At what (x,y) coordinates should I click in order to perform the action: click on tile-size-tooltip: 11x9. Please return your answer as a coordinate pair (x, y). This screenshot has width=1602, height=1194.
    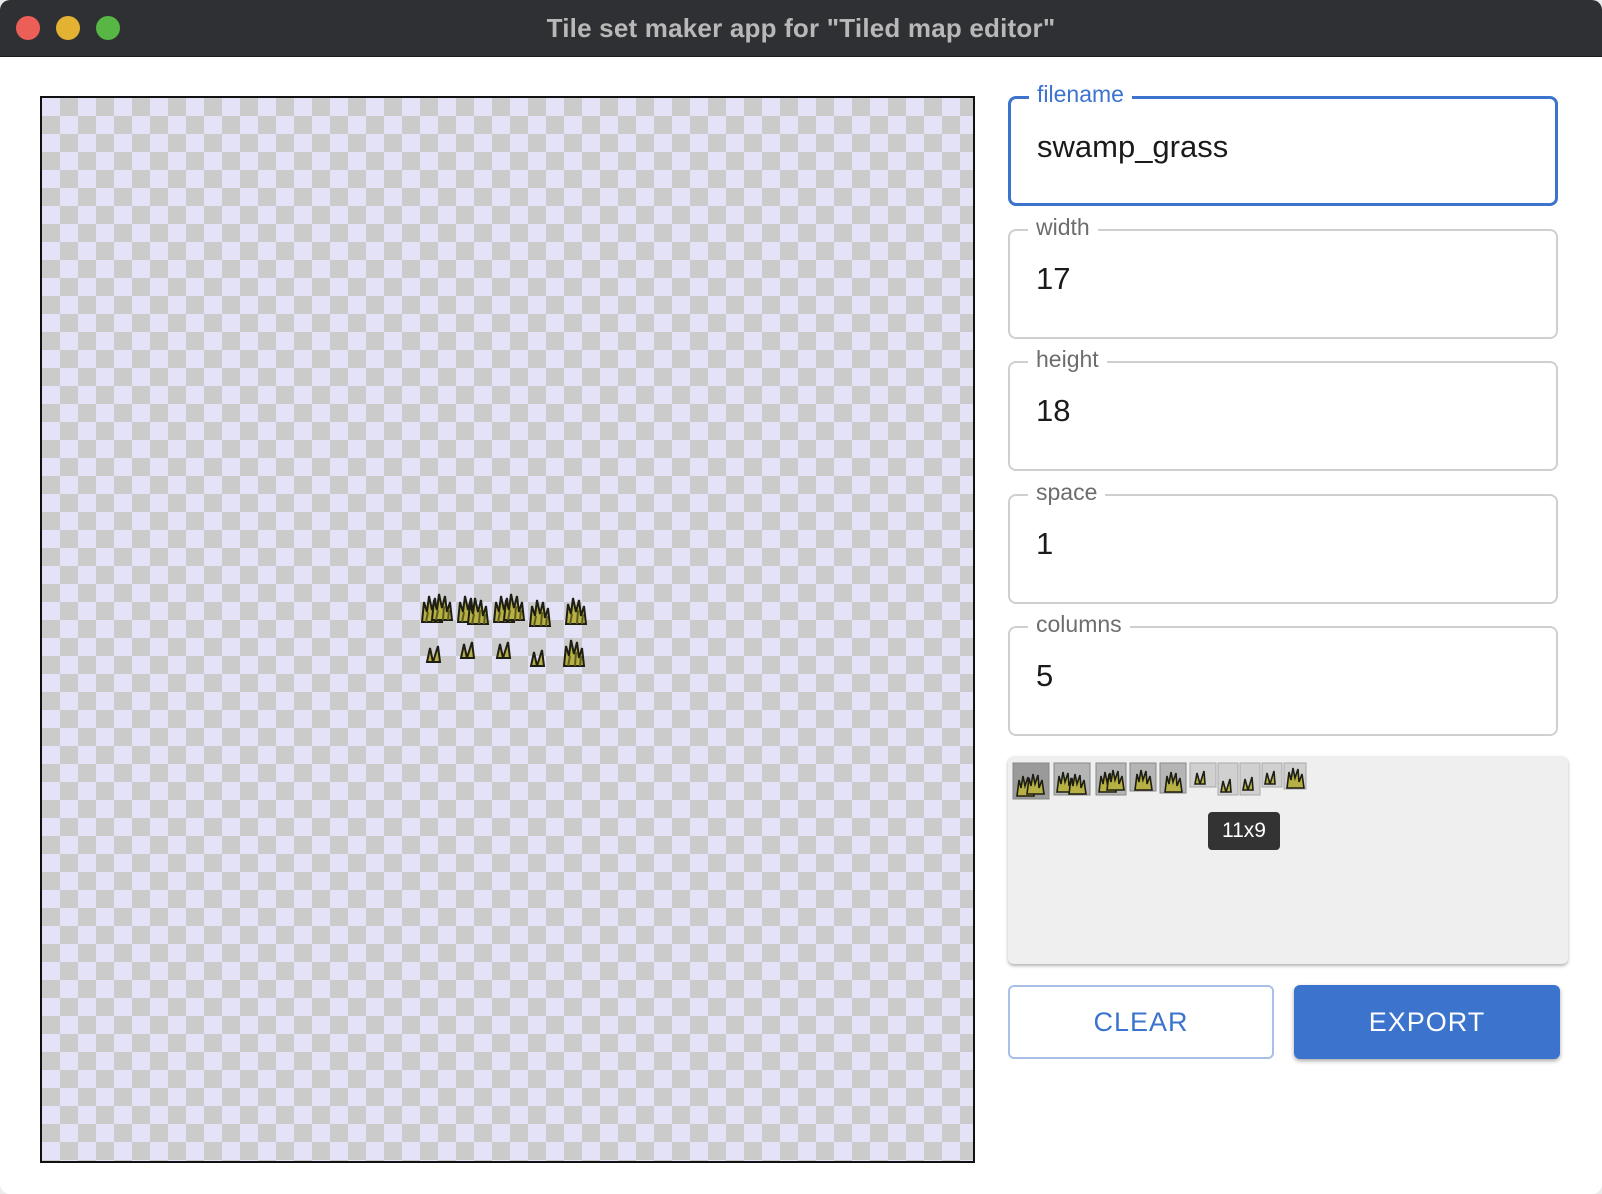
    Looking at the image, I should click on (1244, 831).